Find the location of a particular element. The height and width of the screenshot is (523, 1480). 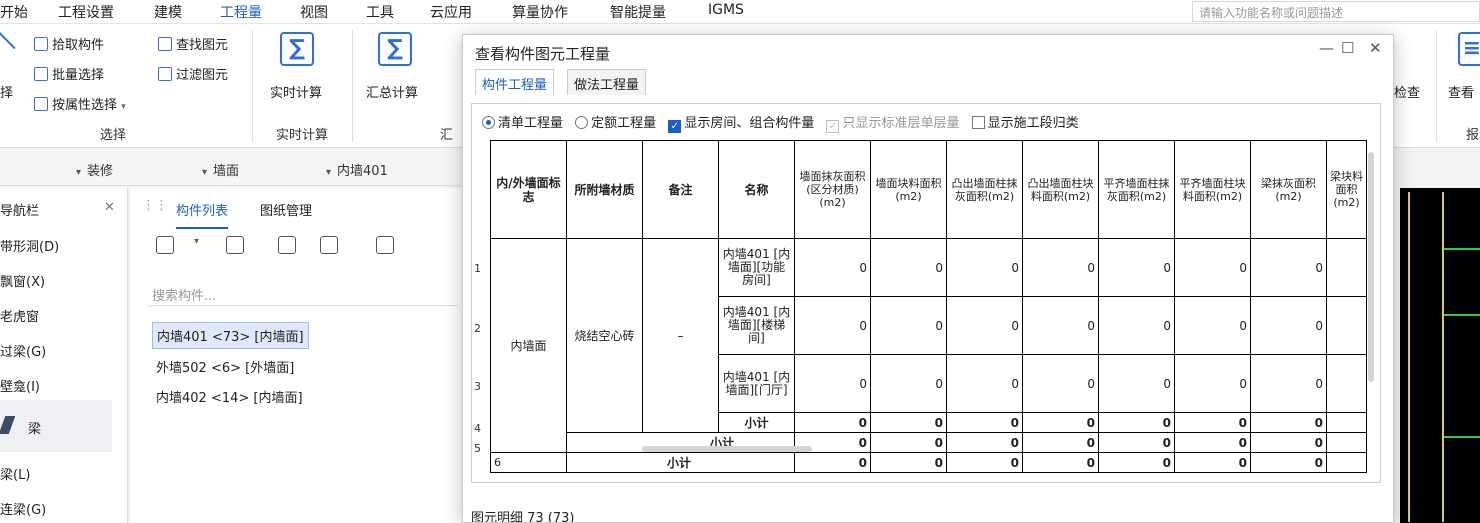

summary-calc-icon: ∑ is located at coordinates (395, 49).